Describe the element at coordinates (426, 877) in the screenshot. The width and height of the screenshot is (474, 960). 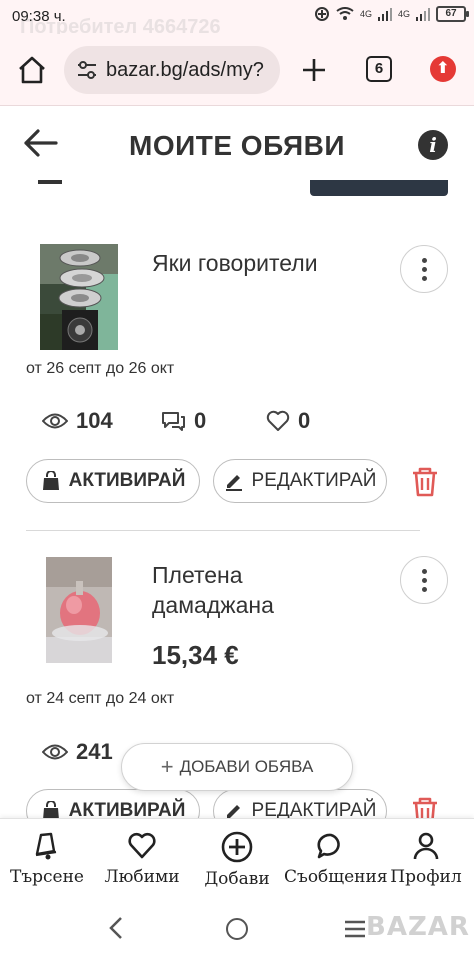
I see `nav-label: Профил` at that location.